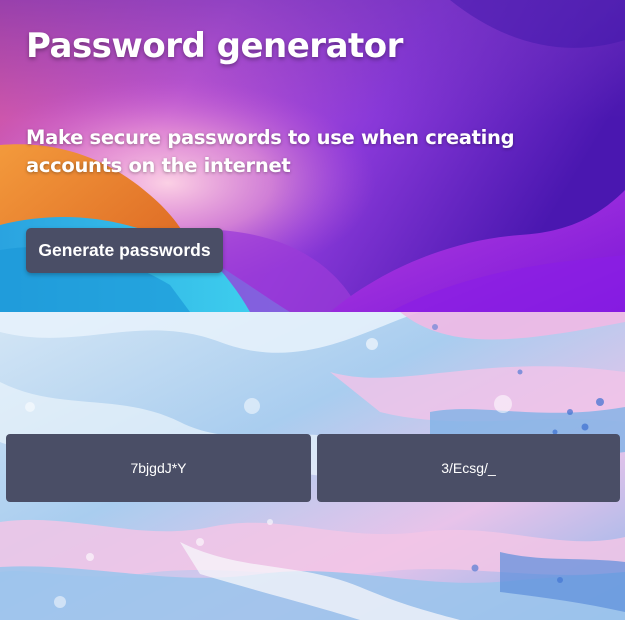 This screenshot has width=625, height=620. I want to click on password-output-1: 7bjgdJ*Y, so click(158, 468).